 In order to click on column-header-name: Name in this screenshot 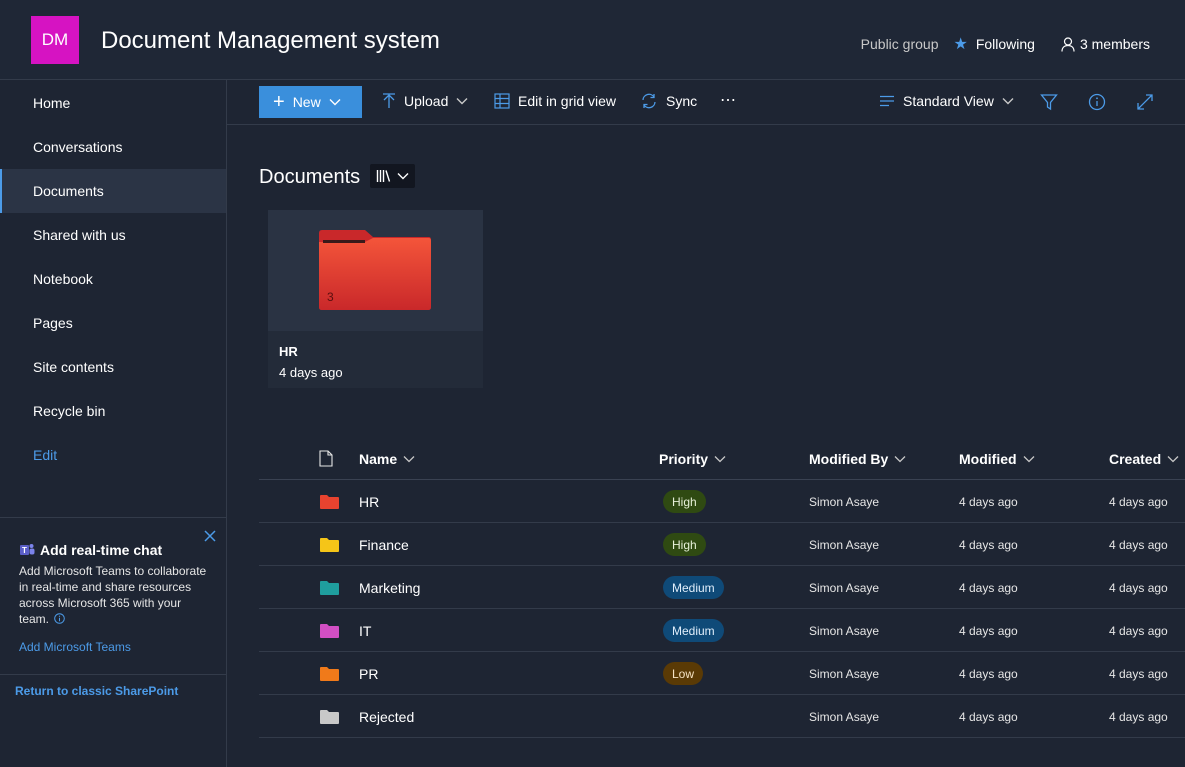, I will do `click(387, 459)`.